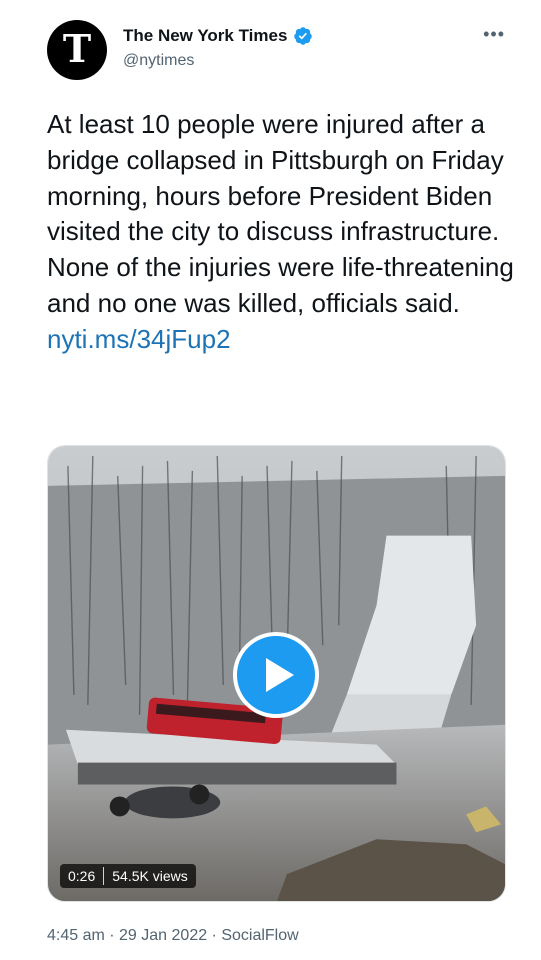 The width and height of the screenshot is (541, 960). I want to click on tweet-date: 29 Jan 2022, so click(163, 935).